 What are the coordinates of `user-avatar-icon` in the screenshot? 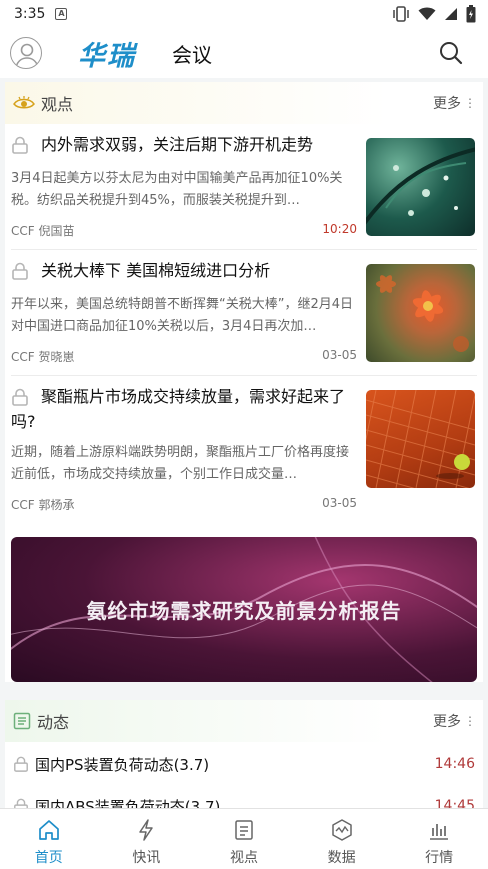 It's located at (26, 53).